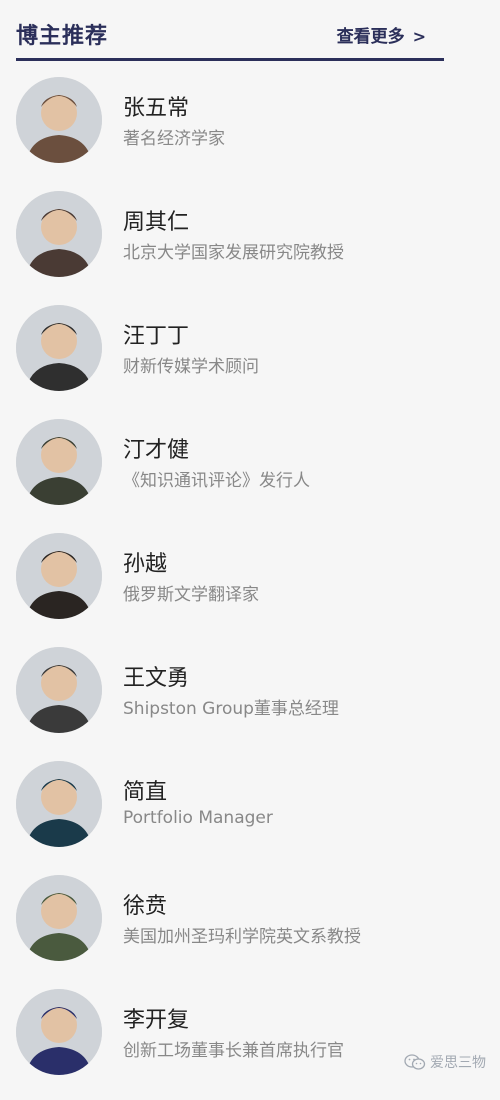 The height and width of the screenshot is (1100, 500). What do you see at coordinates (174, 139) in the screenshot?
I see `blogger-title: 著名经济学家` at bounding box center [174, 139].